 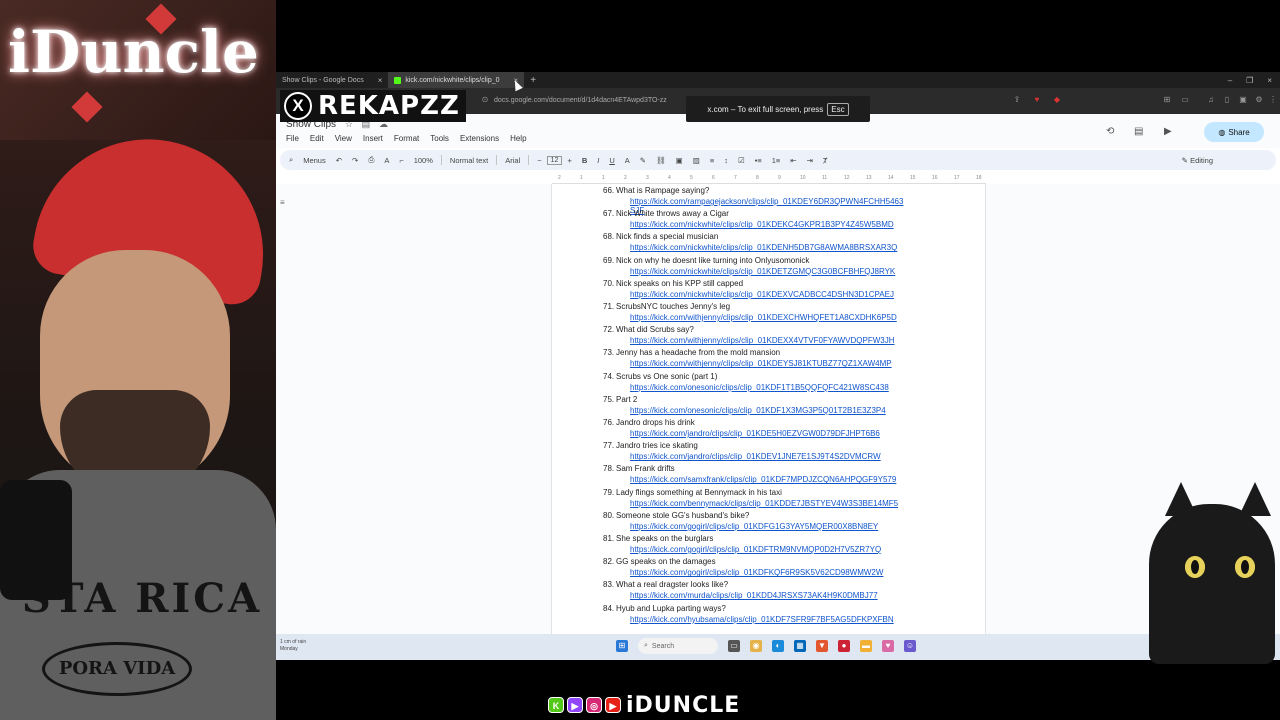 I want to click on menu-tools: Tools, so click(x=439, y=138).